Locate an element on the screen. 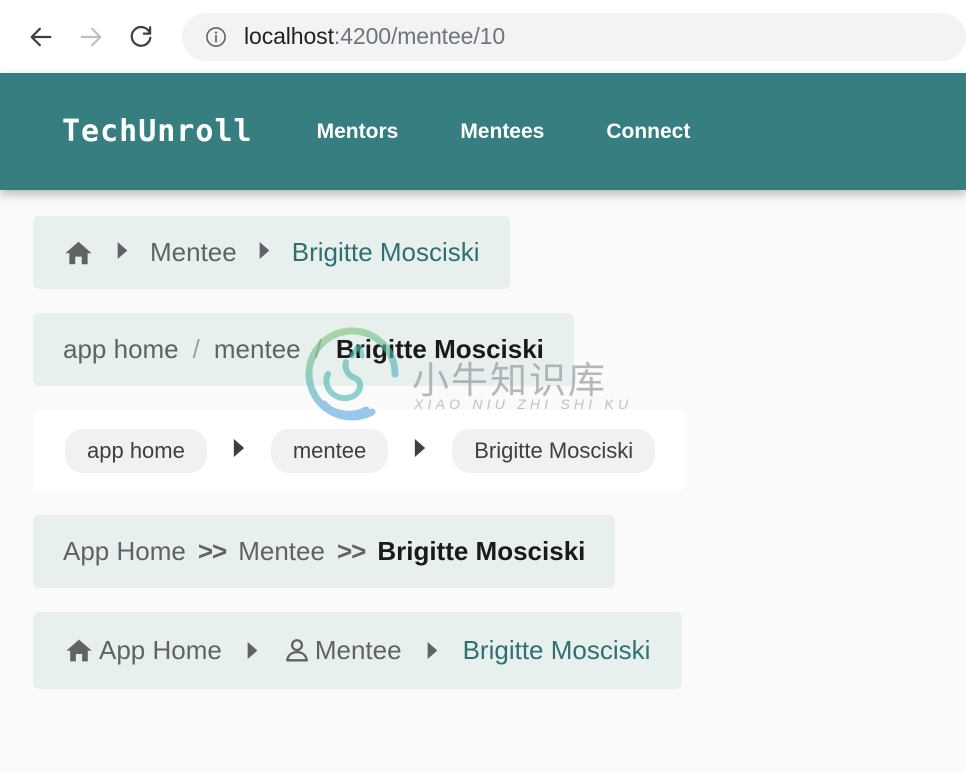 Image resolution: width=966 pixels, height=772 pixels. breadcrumb-item-home is located at coordinates (78, 253).